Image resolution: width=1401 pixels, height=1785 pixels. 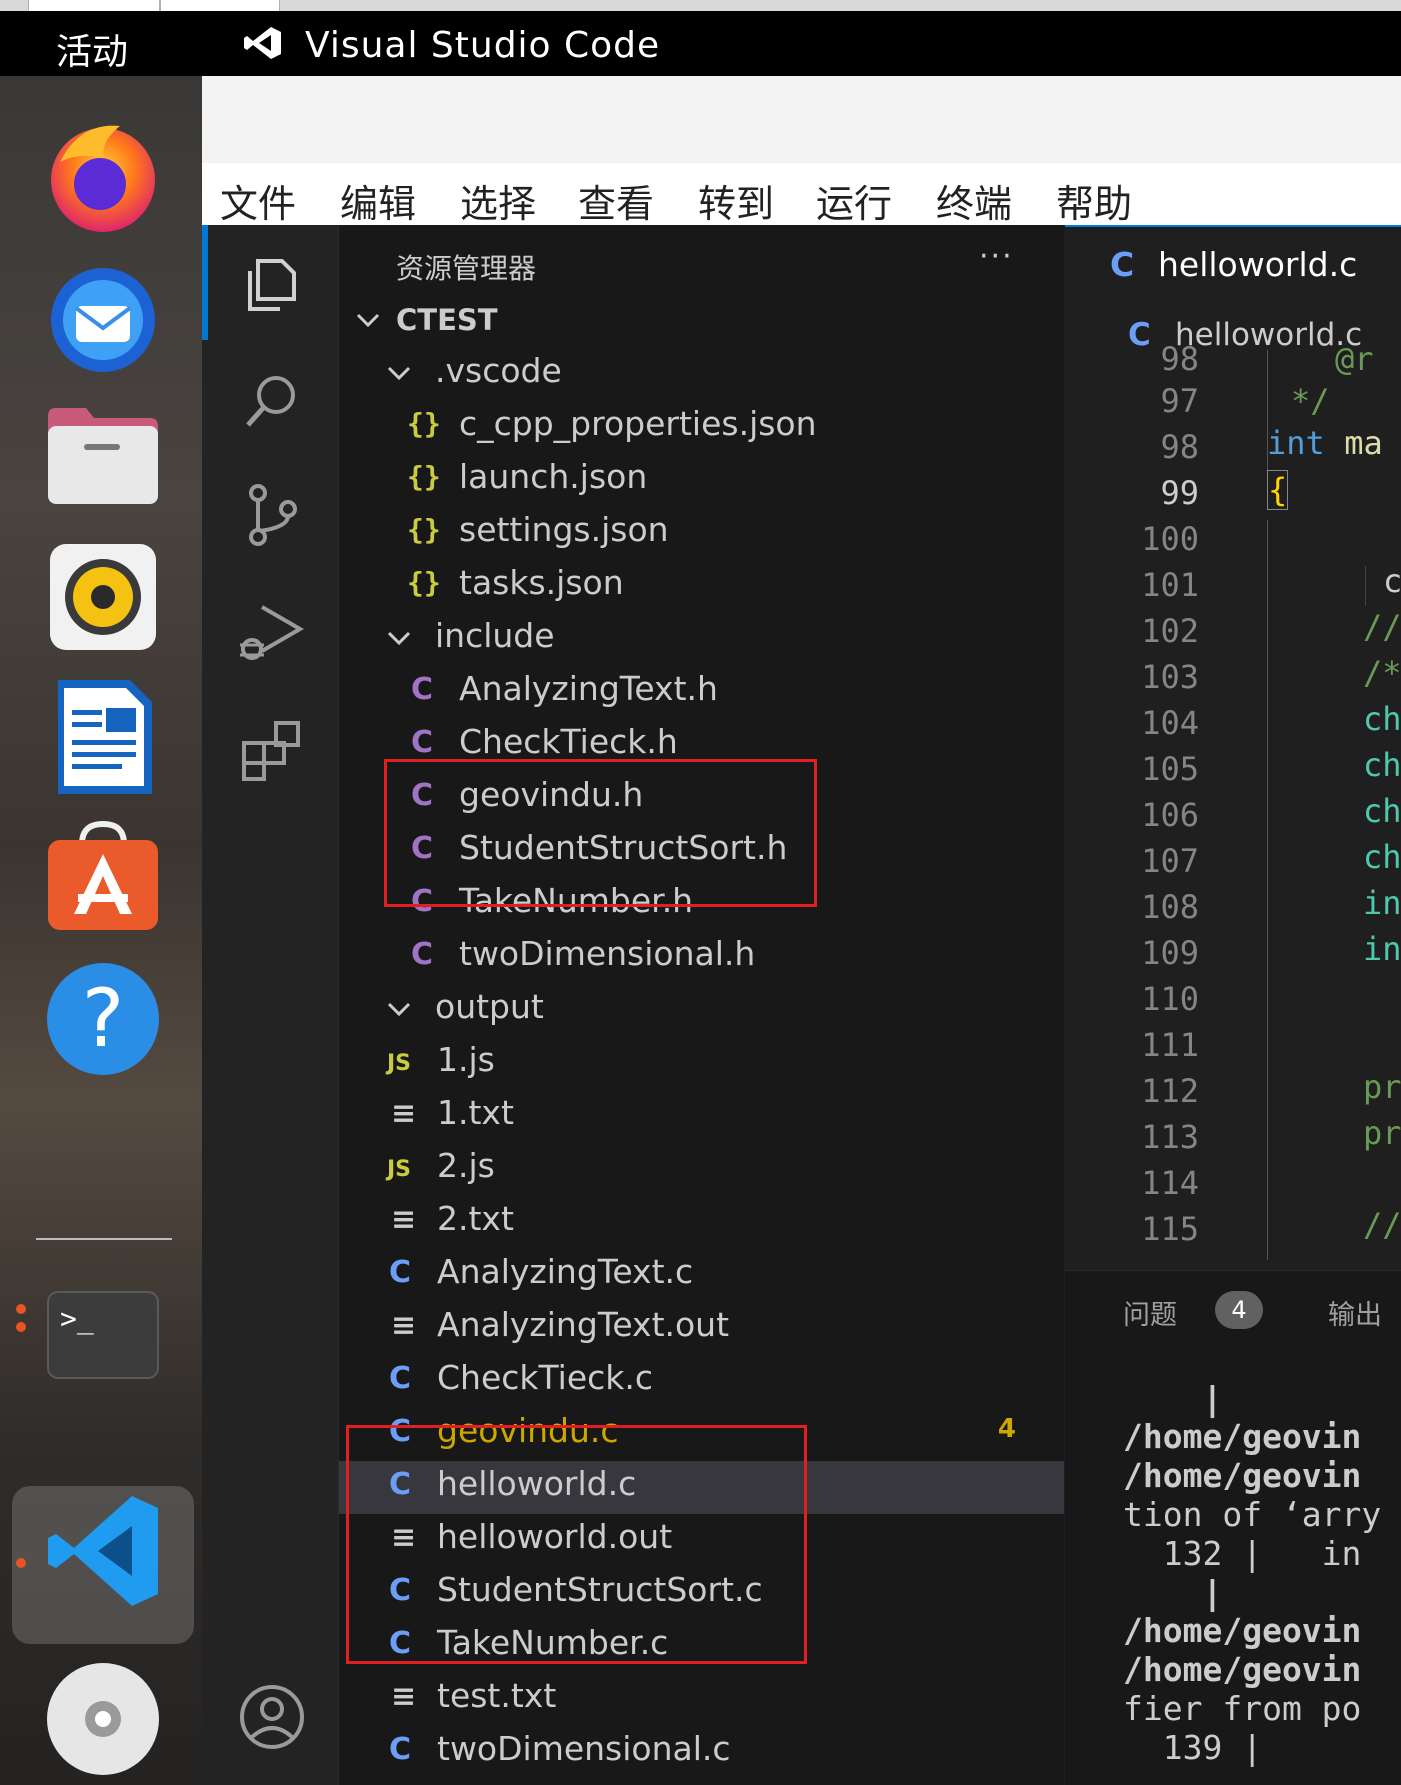 What do you see at coordinates (92, 49) in the screenshot?
I see `activities-button: 活动` at bounding box center [92, 49].